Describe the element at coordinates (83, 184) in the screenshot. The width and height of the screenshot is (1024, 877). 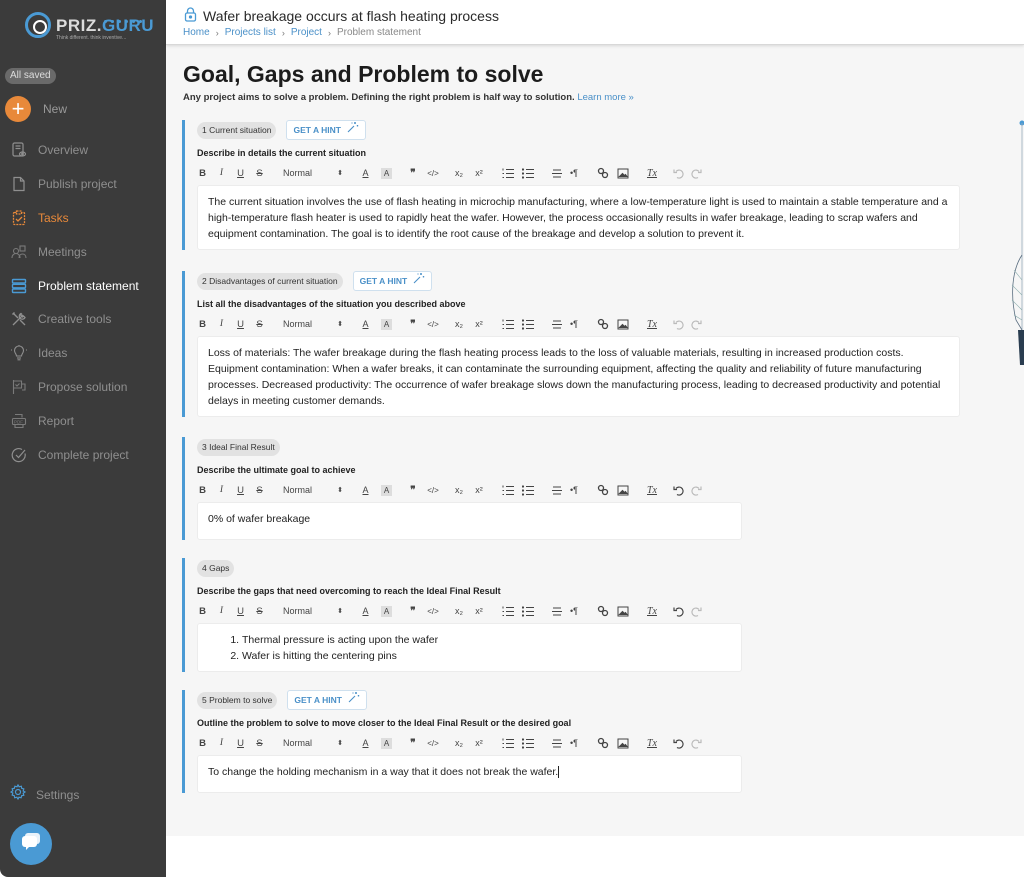
I see `sidebar-item-publish-project: Publish project` at that location.